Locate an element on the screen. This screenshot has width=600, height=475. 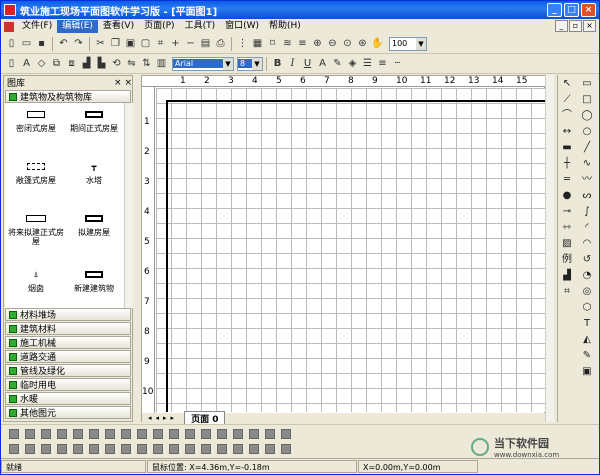
back-icon: ▙ is located at coordinates (101, 63).